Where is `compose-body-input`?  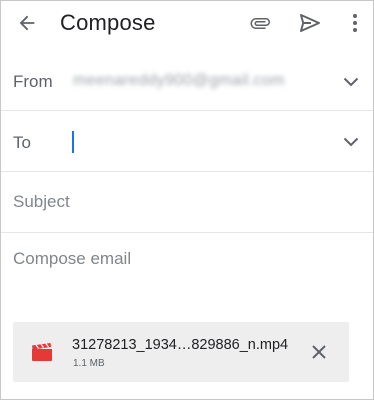
compose-body-input is located at coordinates (187, 274).